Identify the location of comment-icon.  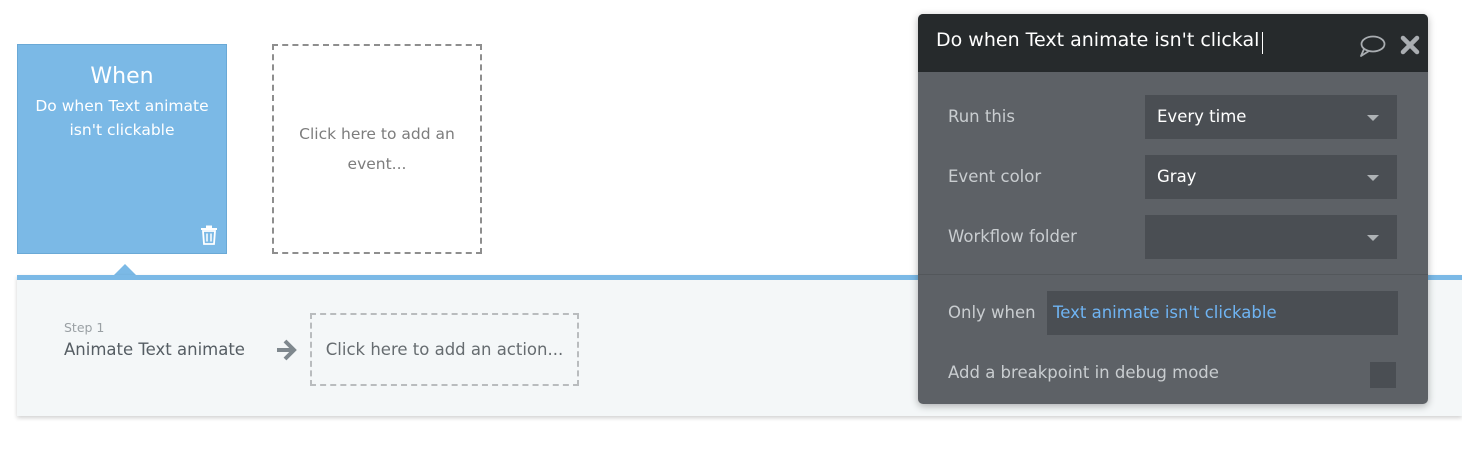
(1372, 46).